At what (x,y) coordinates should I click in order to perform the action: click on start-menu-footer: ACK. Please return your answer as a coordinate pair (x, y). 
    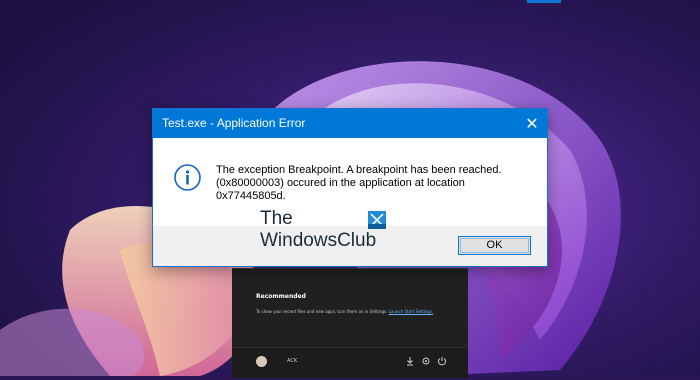
    Looking at the image, I should click on (350, 362).